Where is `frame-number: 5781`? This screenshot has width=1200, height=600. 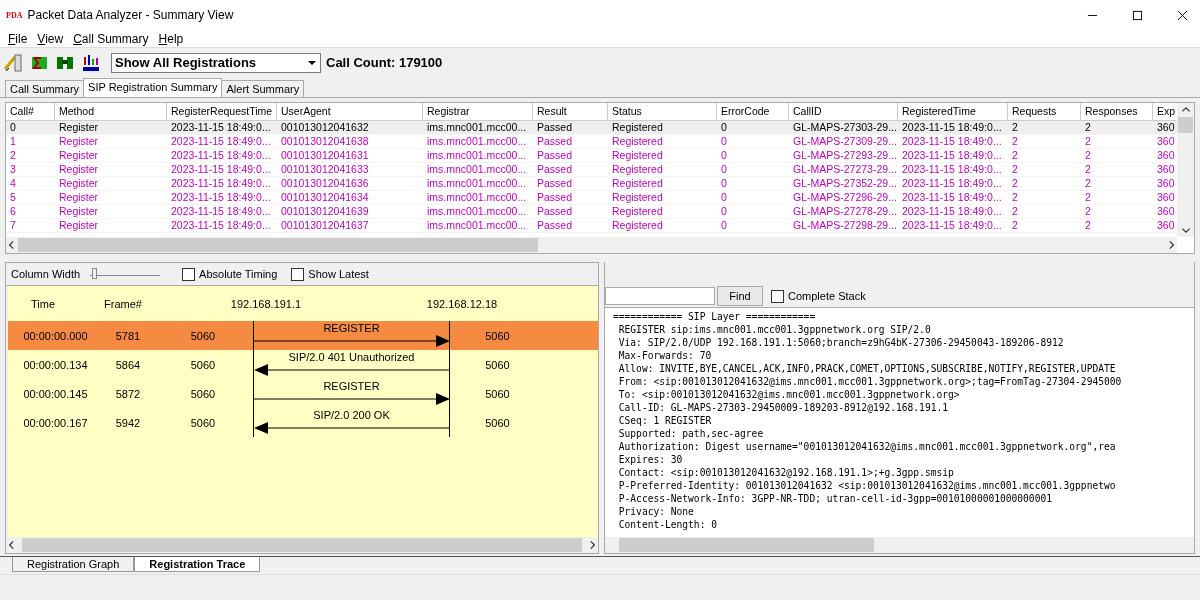
frame-number: 5781 is located at coordinates (128, 335).